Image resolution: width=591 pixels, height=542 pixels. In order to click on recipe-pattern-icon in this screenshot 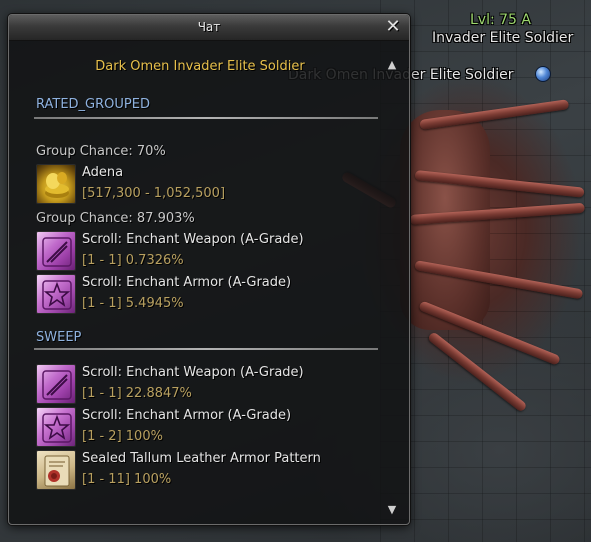, I will do `click(56, 470)`.